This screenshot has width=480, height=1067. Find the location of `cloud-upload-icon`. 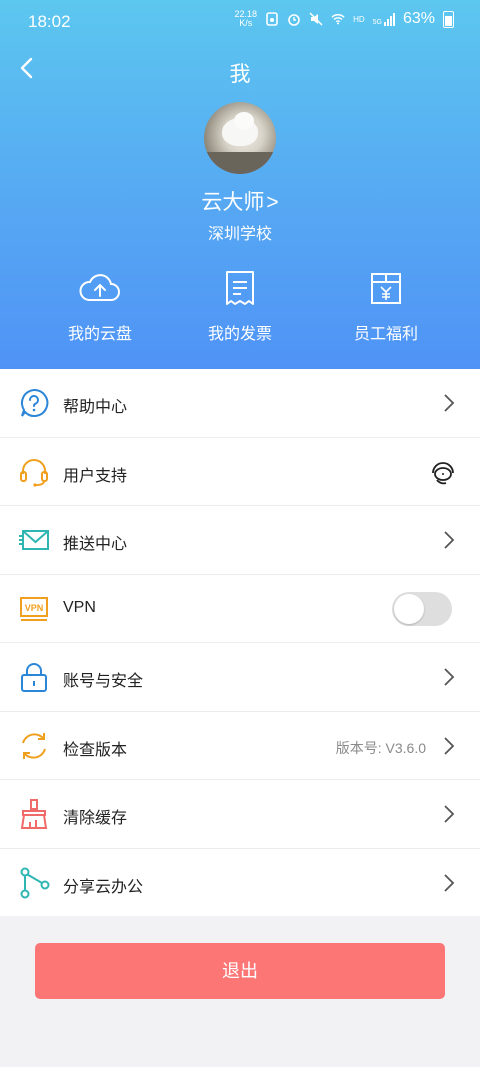

cloud-upload-icon is located at coordinates (99, 287).